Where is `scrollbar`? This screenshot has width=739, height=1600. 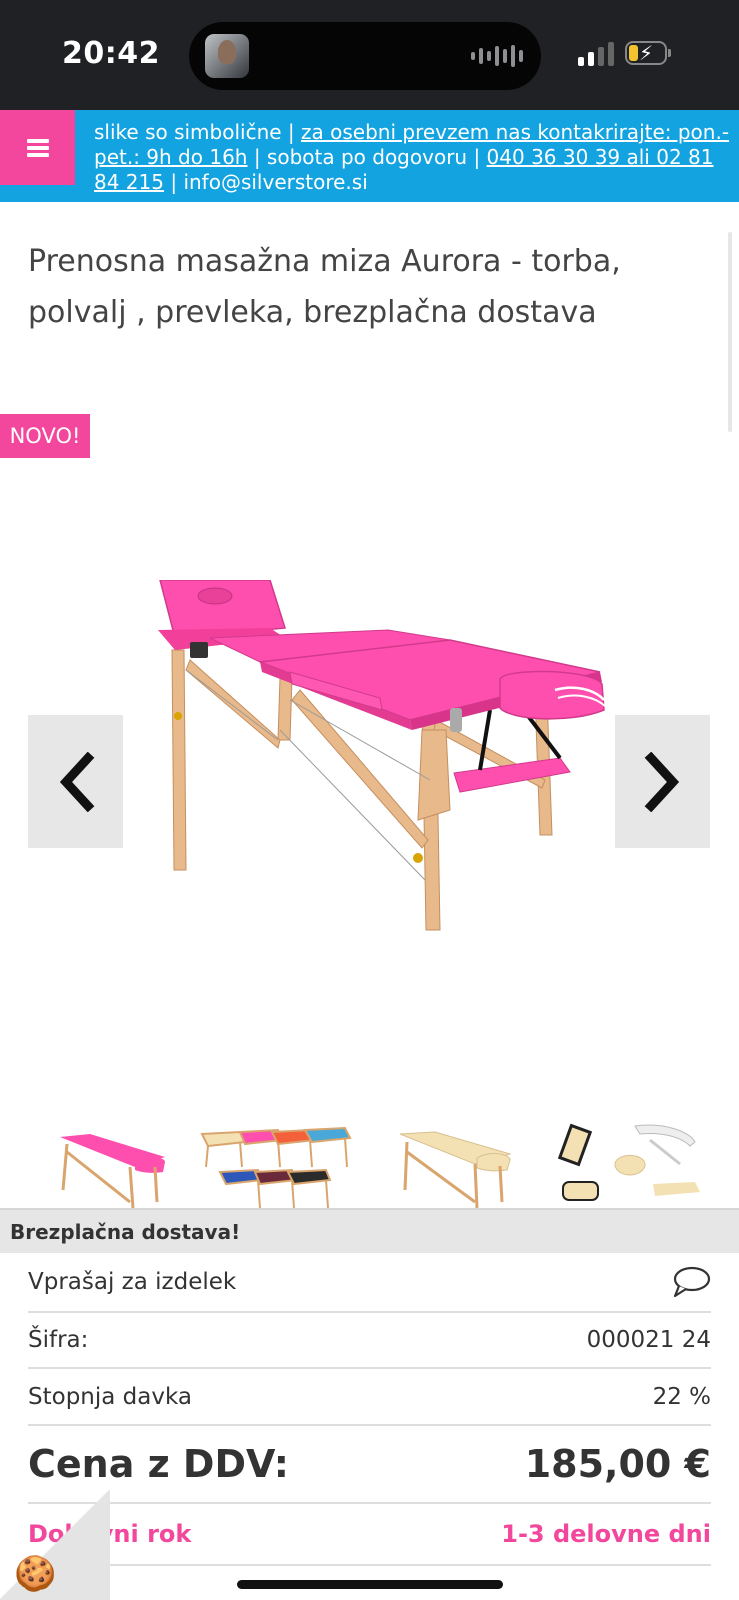 scrollbar is located at coordinates (730, 332).